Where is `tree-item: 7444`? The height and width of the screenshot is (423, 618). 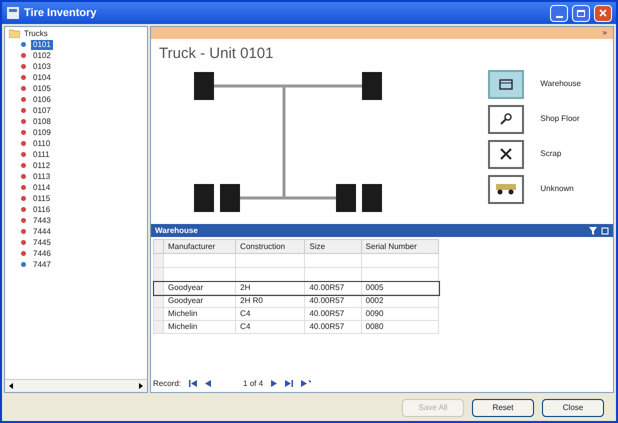
tree-item: 7444 is located at coordinates (42, 231).